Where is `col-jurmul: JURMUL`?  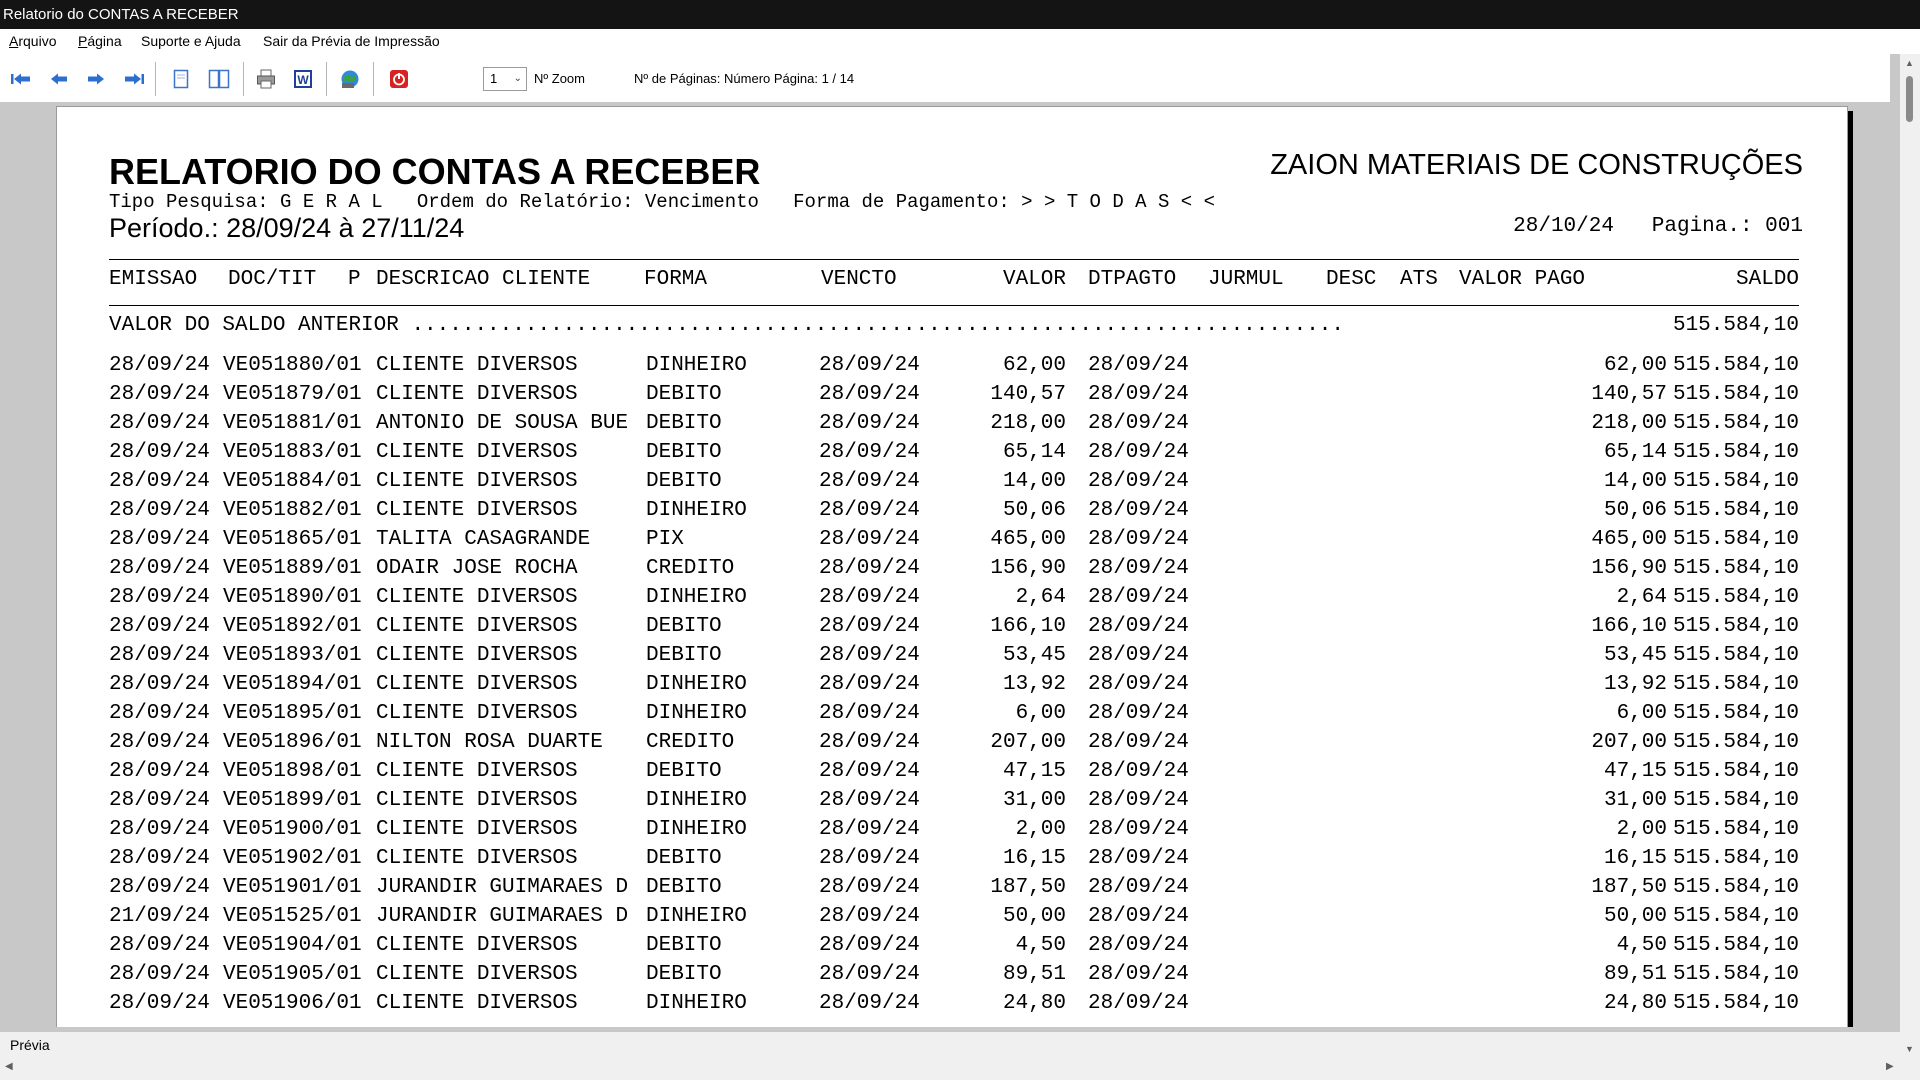 col-jurmul: JURMUL is located at coordinates (1246, 279).